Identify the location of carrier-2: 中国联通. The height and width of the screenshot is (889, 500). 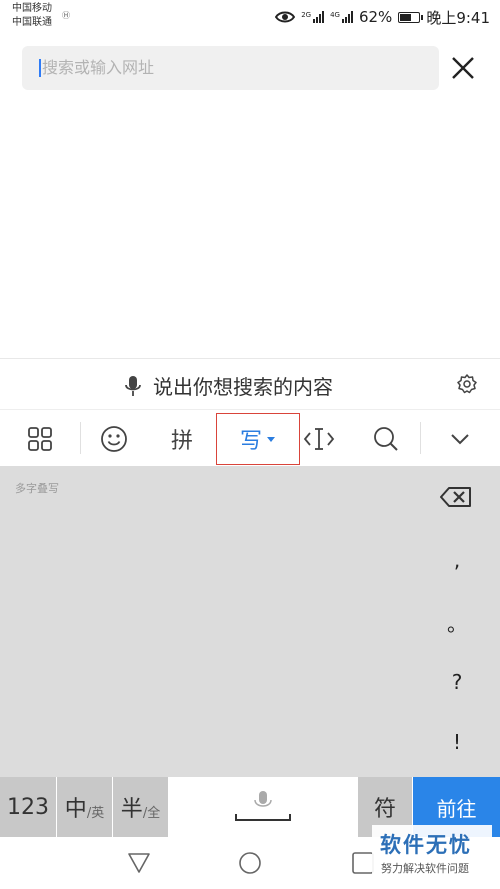
(32, 22).